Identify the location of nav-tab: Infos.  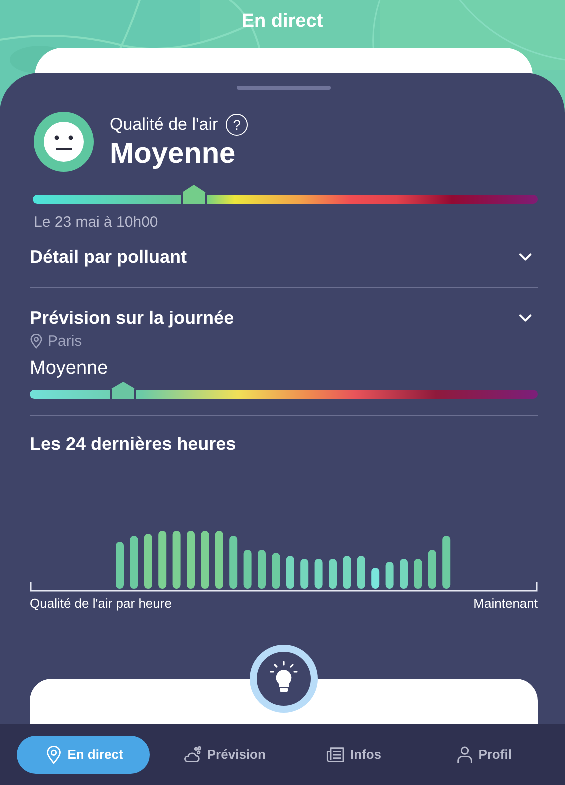
(354, 755).